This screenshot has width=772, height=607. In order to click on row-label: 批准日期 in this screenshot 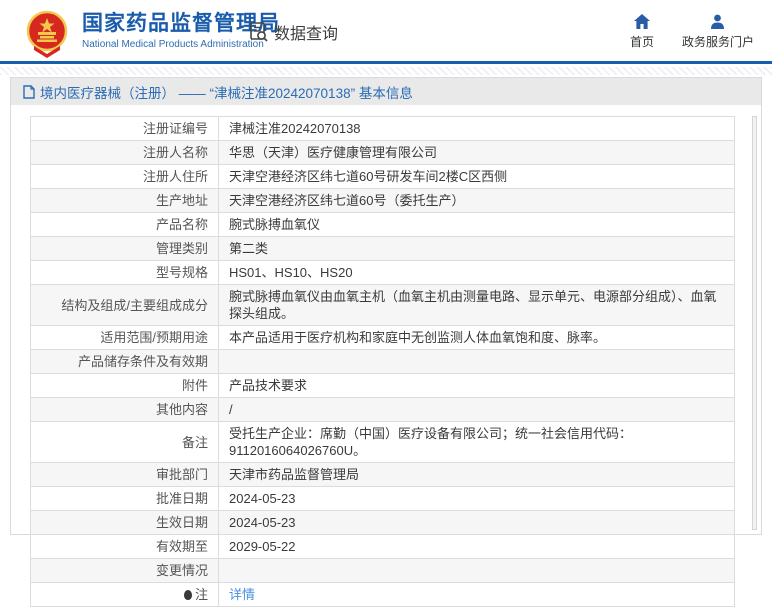, I will do `click(124, 498)`.